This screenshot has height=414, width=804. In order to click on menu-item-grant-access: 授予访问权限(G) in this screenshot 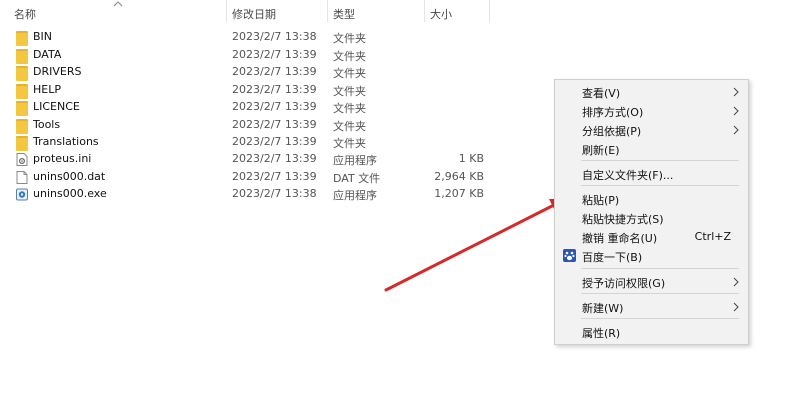, I will do `click(651, 282)`.